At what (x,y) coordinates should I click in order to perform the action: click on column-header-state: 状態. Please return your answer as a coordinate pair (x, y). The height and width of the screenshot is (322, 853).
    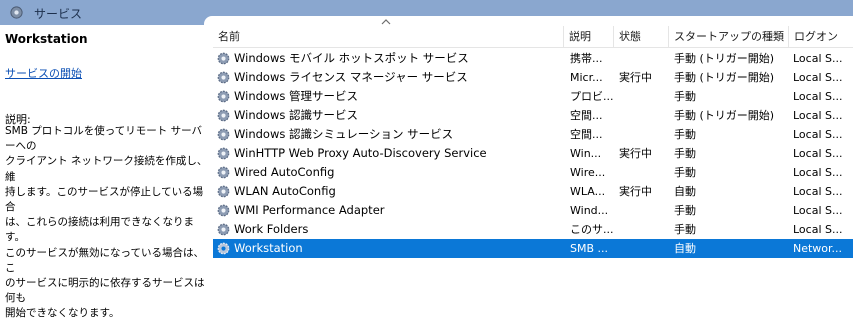
    Looking at the image, I should click on (640, 36).